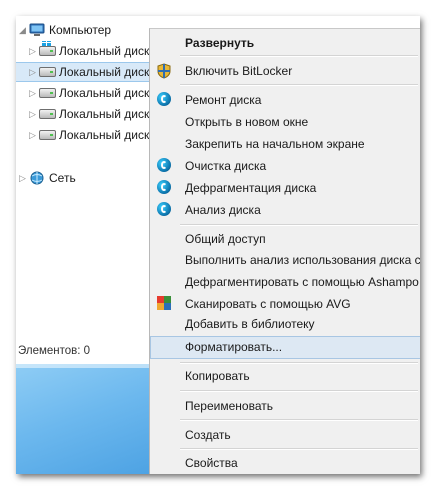  What do you see at coordinates (285, 376) in the screenshot?
I see `menu-item-copy: Копировать` at bounding box center [285, 376].